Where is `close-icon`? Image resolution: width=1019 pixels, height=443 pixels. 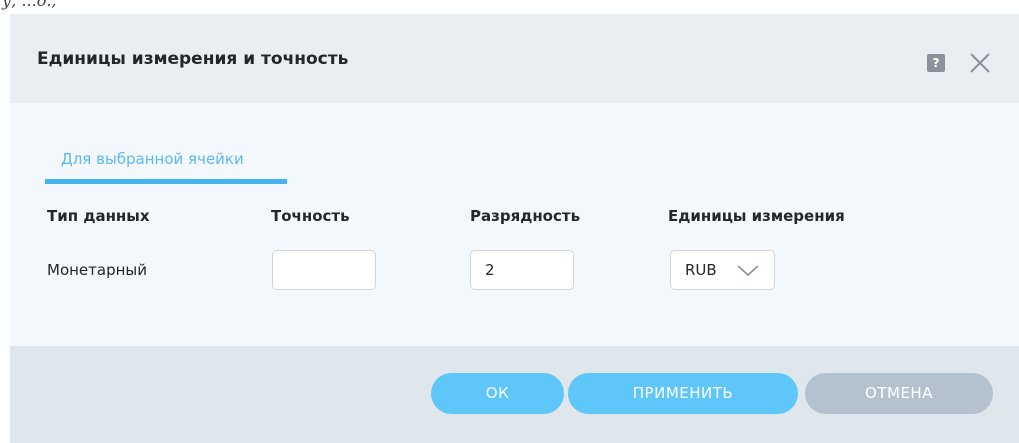
close-icon is located at coordinates (980, 63).